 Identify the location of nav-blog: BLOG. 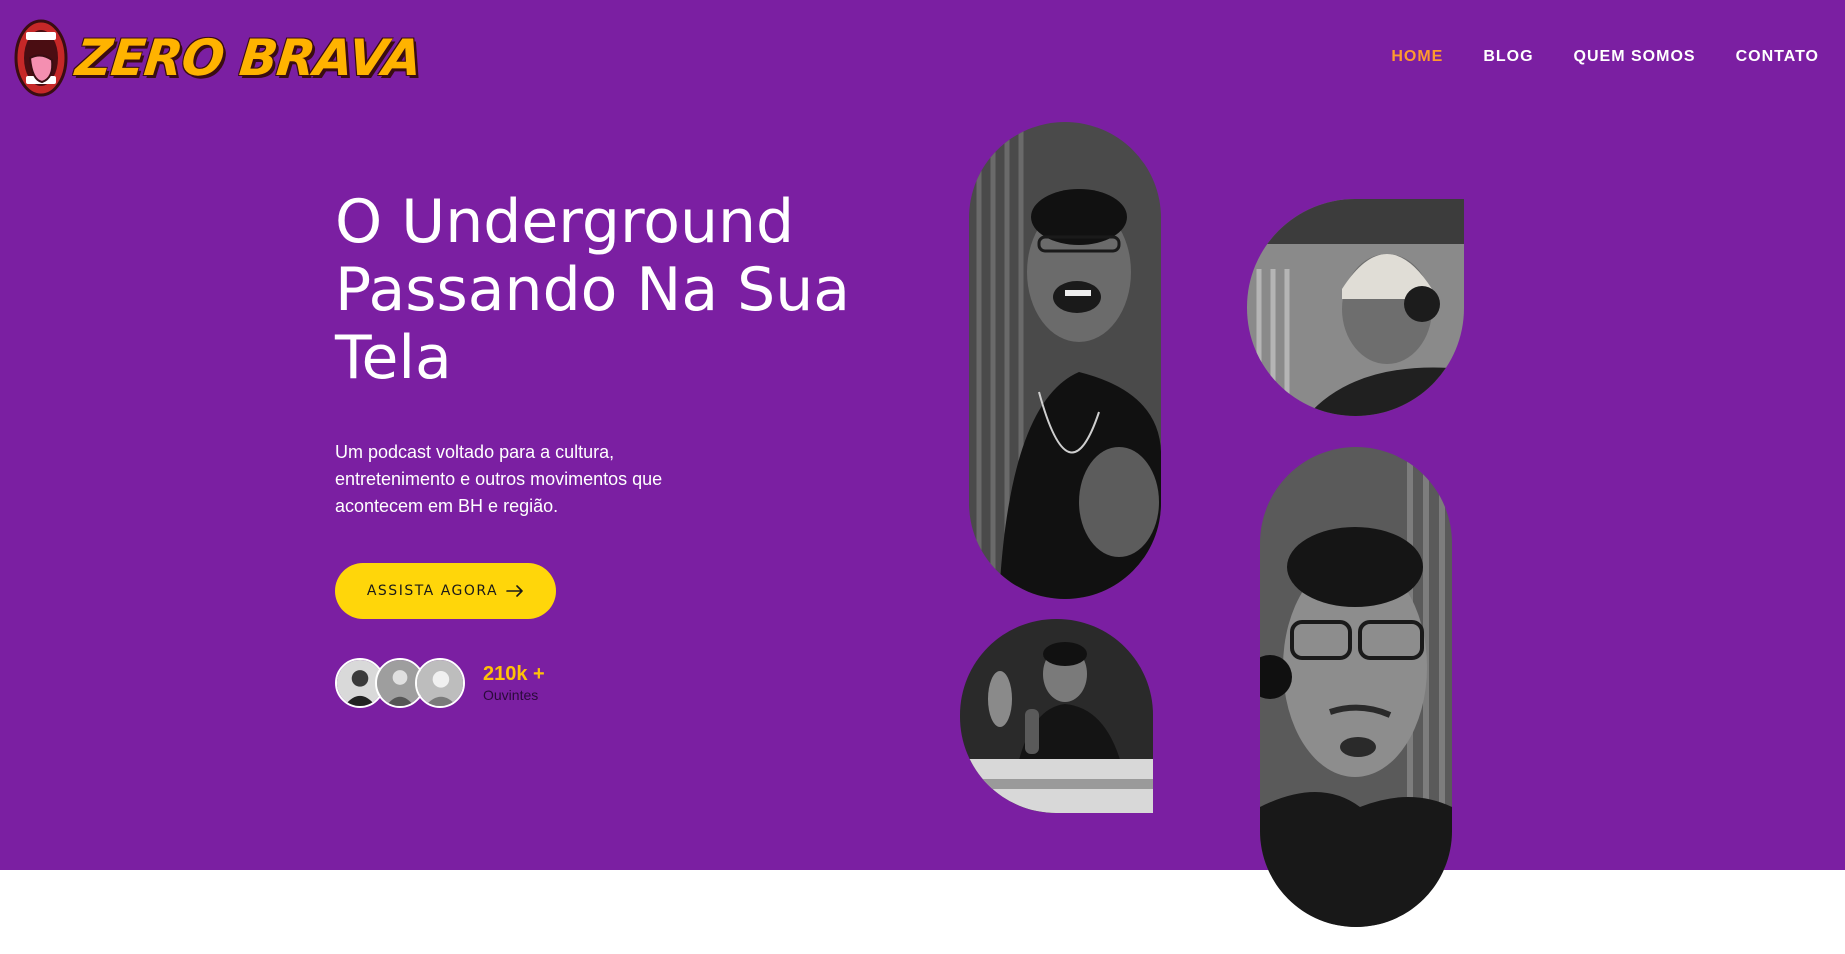
(1508, 57).